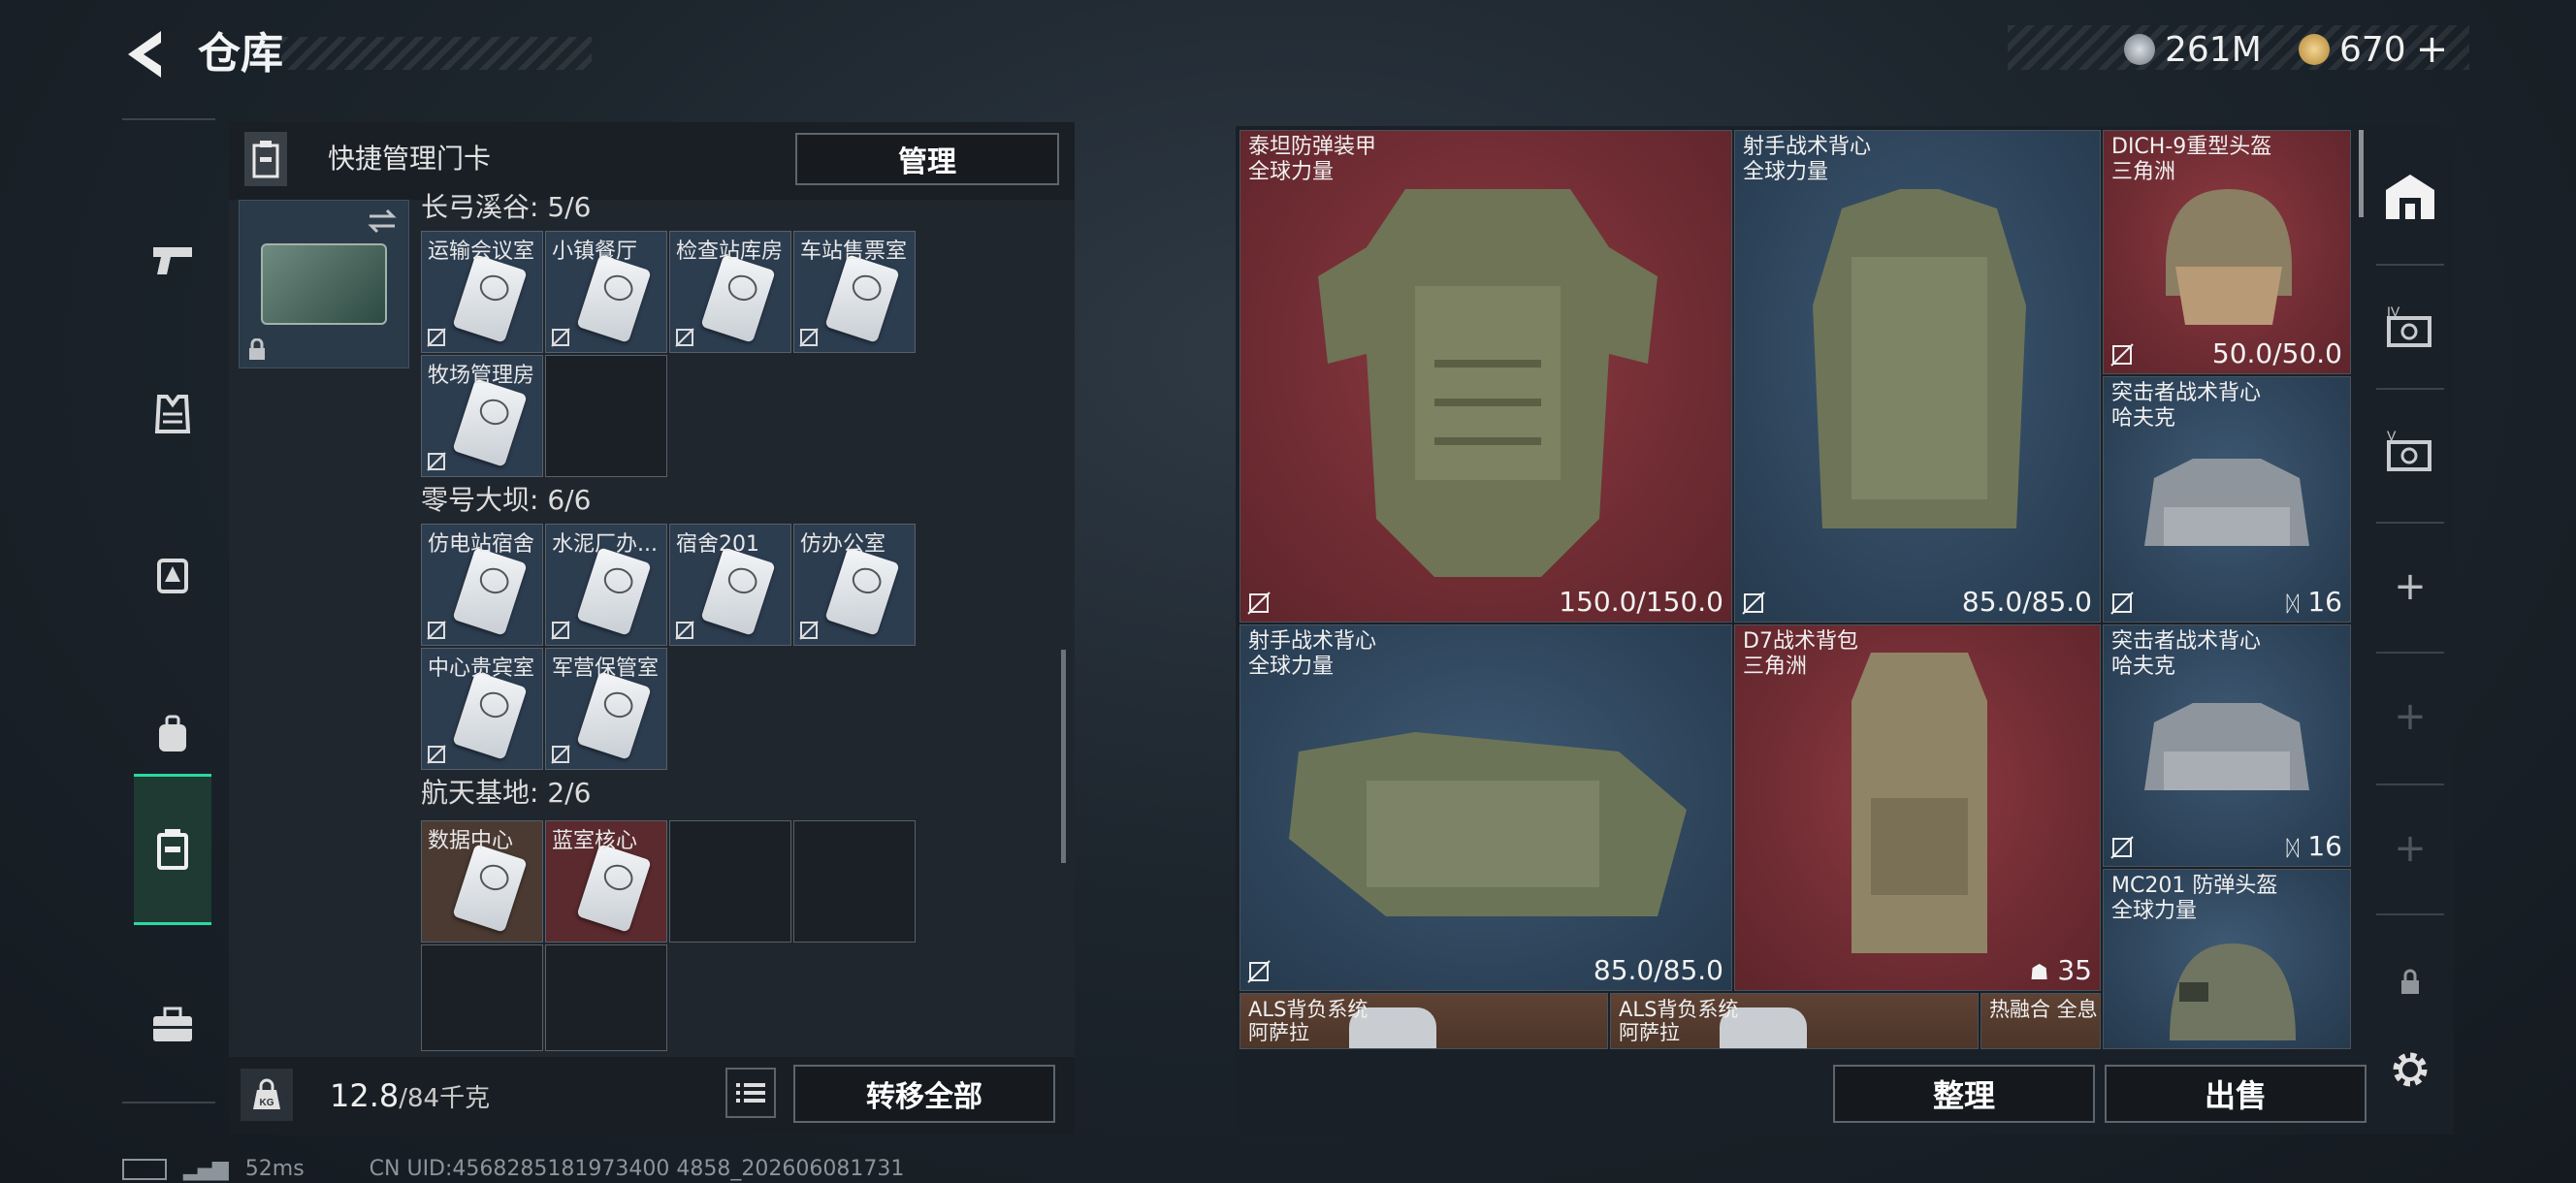 The image size is (2576, 1183). Describe the element at coordinates (2432, 49) in the screenshot. I see `currency-gold-plus: +` at that location.